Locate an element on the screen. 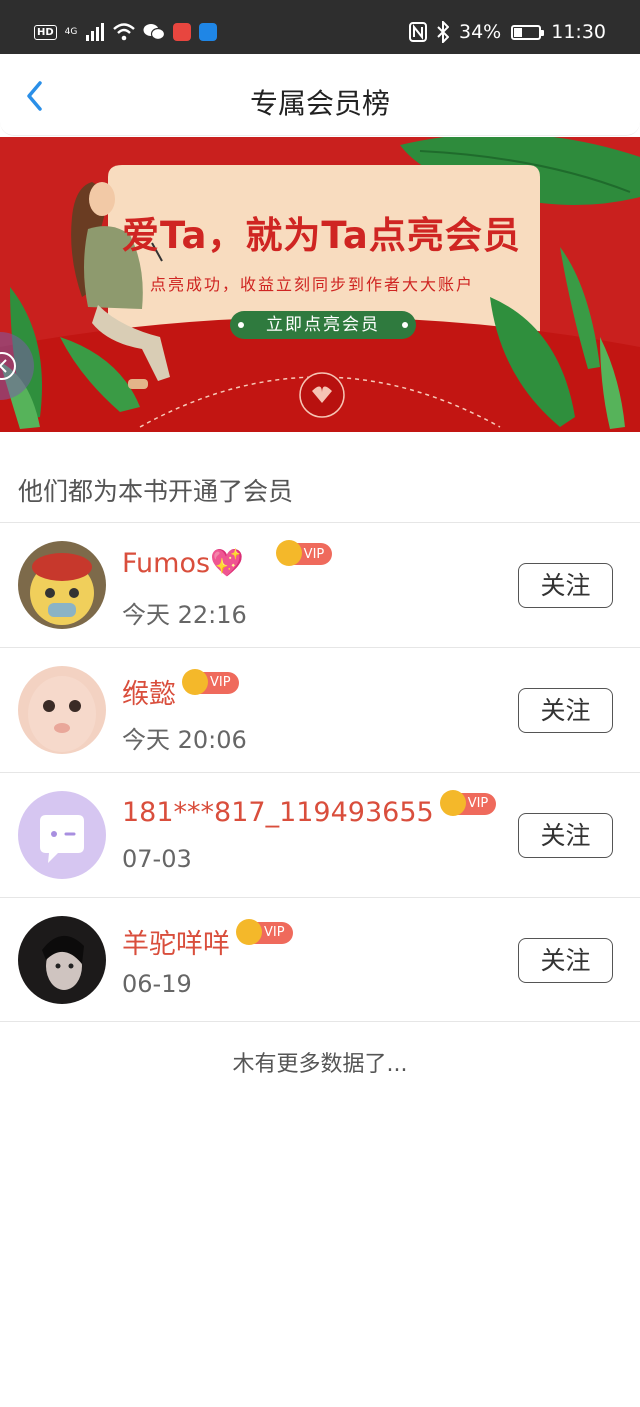 Image resolution: width=640 pixels, height=1407 pixels. divider is located at coordinates (320, 1021).